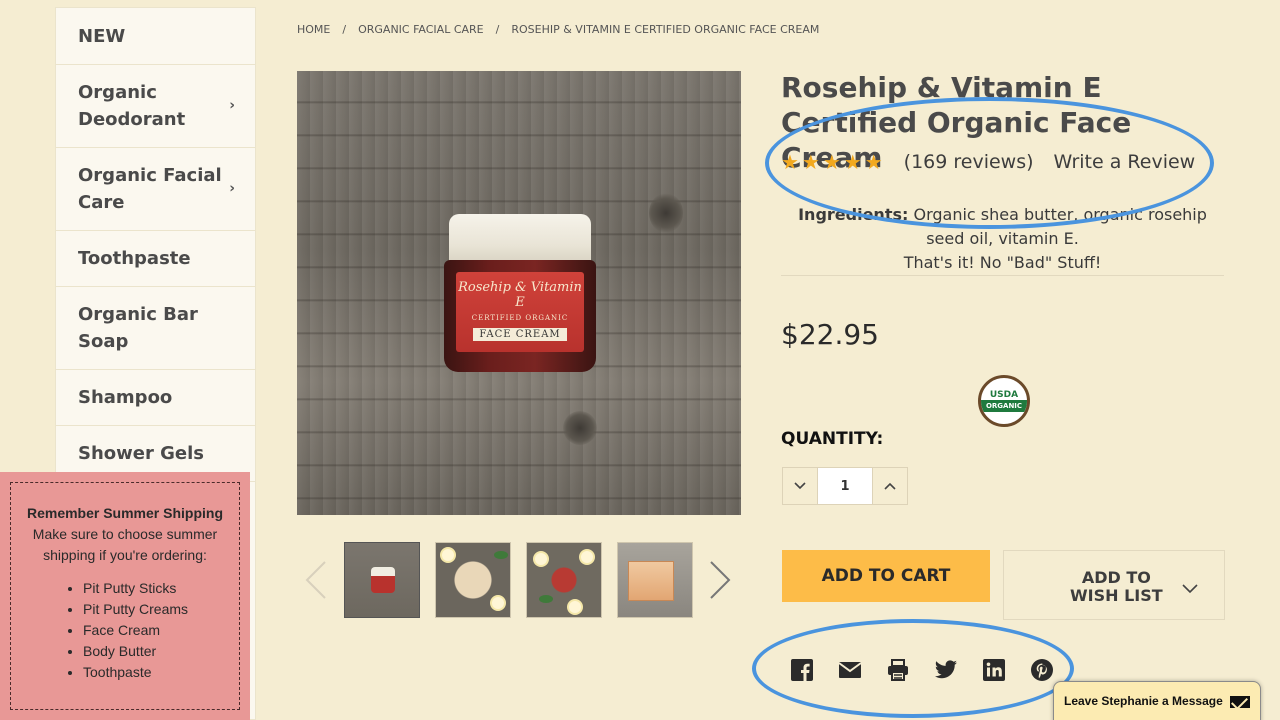 This screenshot has height=720, width=1280. I want to click on ingredients-note: That's it! No "Bad" Stuff!, so click(1002, 262).